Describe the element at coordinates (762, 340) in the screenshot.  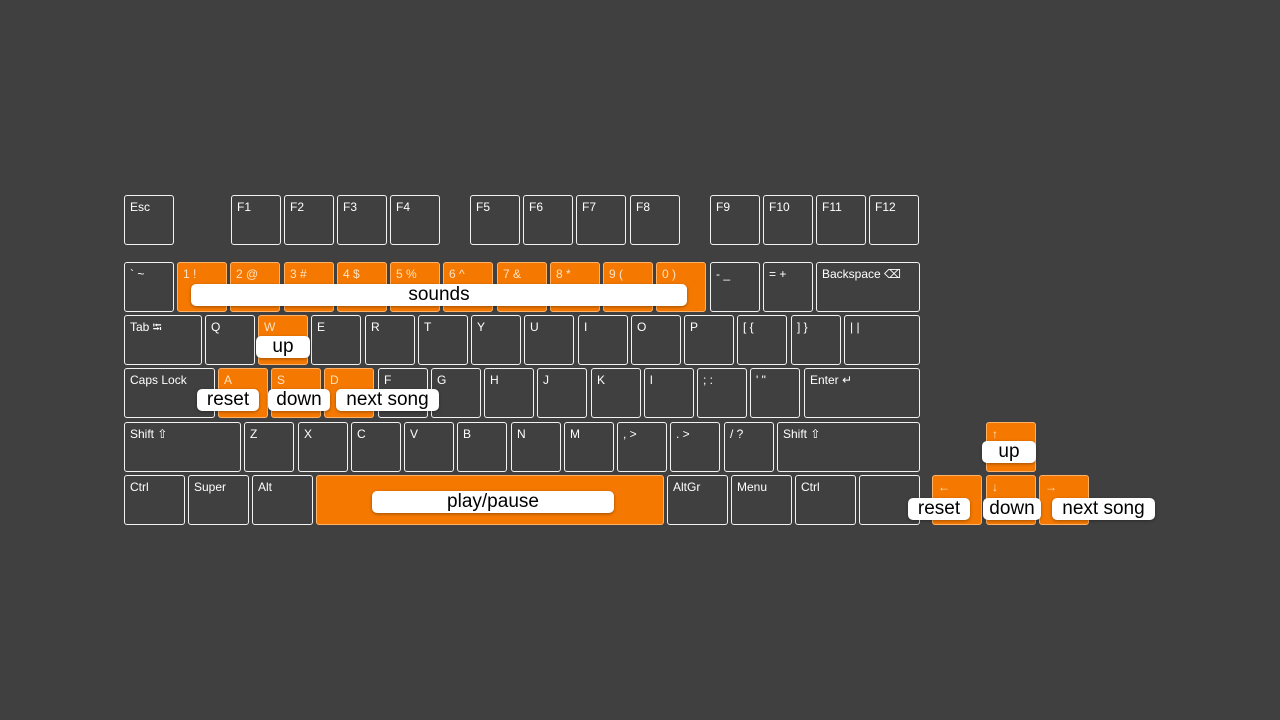
I see `key-lbracket: [ {` at that location.